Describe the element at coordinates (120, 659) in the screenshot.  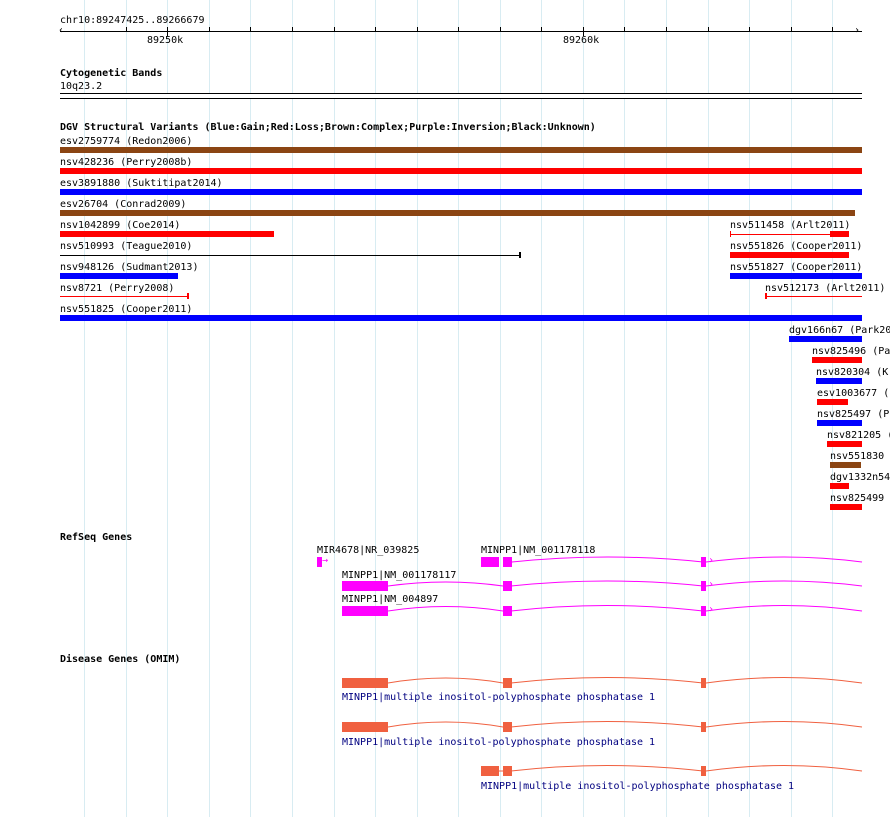
I see `track-title-omim: Disease Genes (OMIM)` at that location.